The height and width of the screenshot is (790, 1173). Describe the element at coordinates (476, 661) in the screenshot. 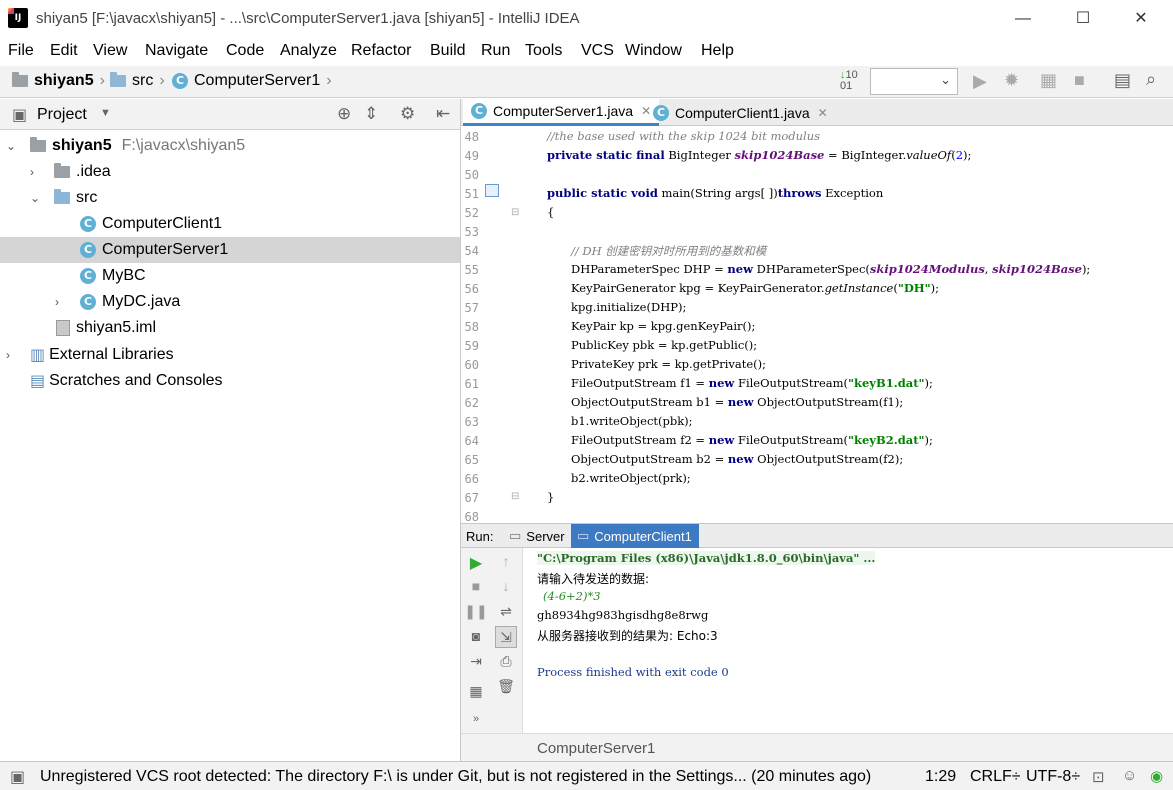

I see `exit-icon: ⇥` at that location.